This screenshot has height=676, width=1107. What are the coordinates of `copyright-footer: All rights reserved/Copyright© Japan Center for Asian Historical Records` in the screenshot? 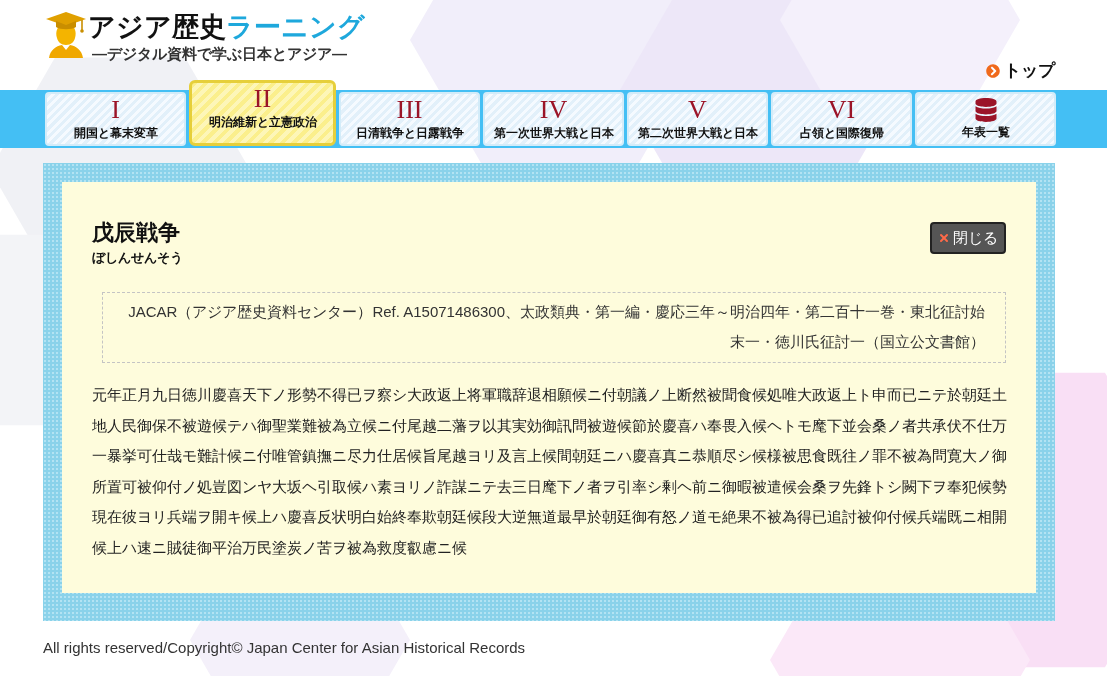 It's located at (284, 648).